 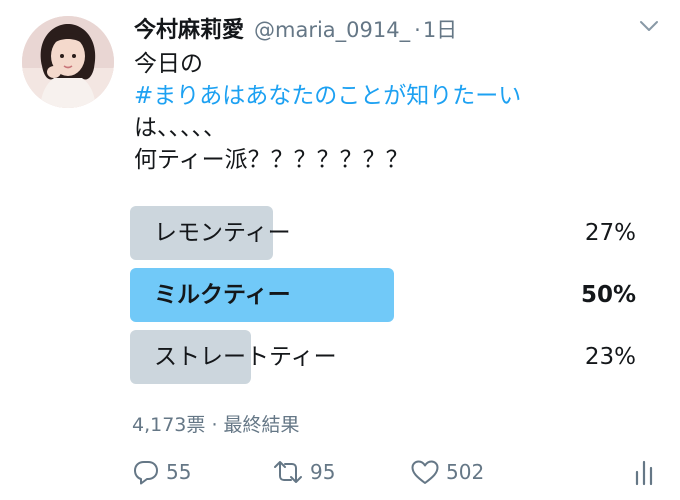 I want to click on like-button: 502, so click(x=447, y=472).